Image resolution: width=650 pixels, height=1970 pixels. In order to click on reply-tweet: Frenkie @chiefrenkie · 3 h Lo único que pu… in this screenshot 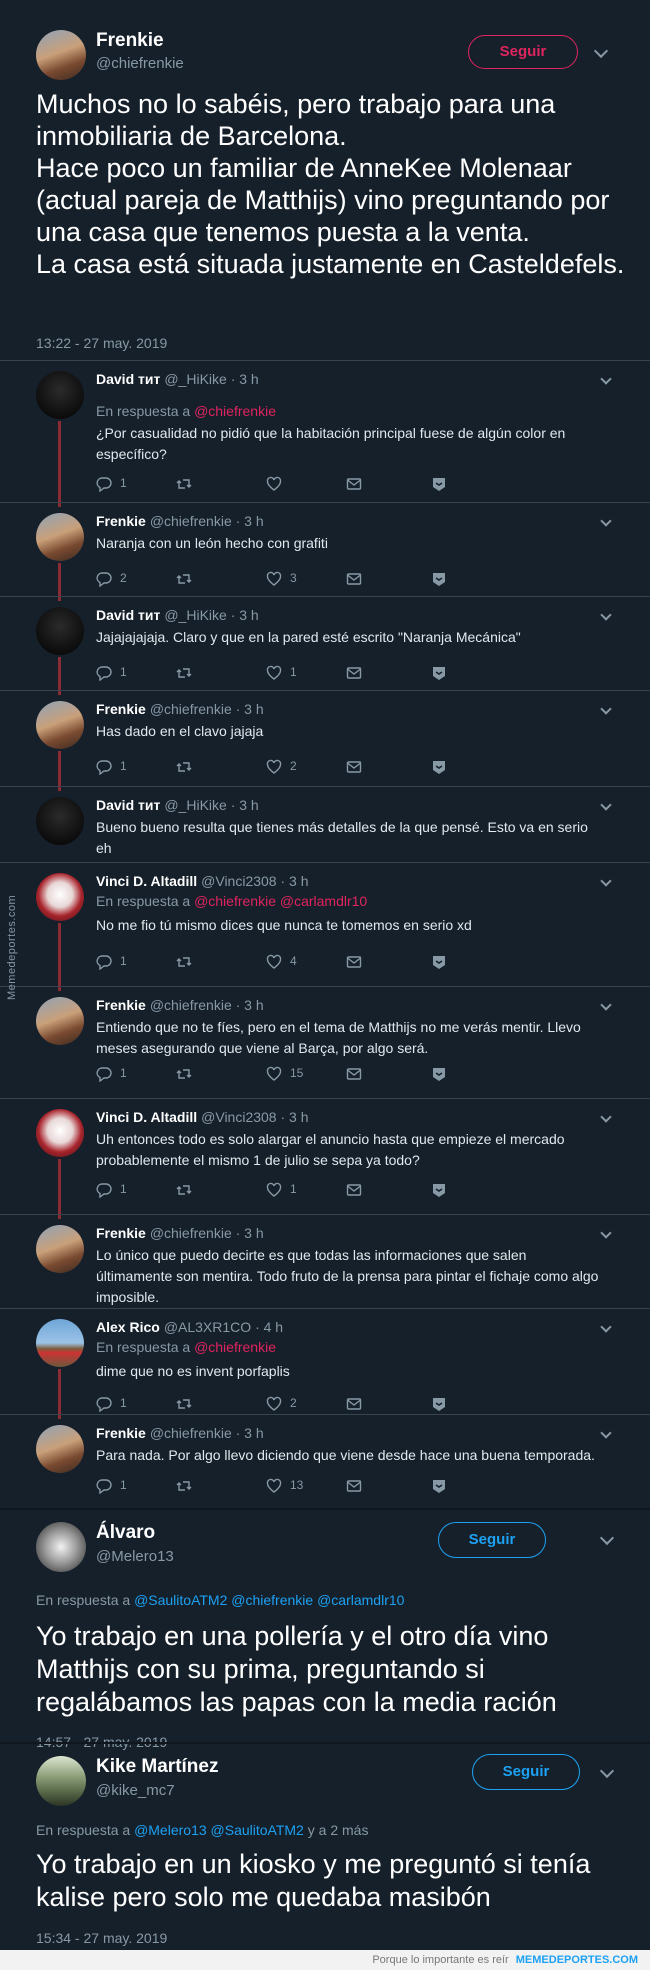, I will do `click(325, 1261)`.